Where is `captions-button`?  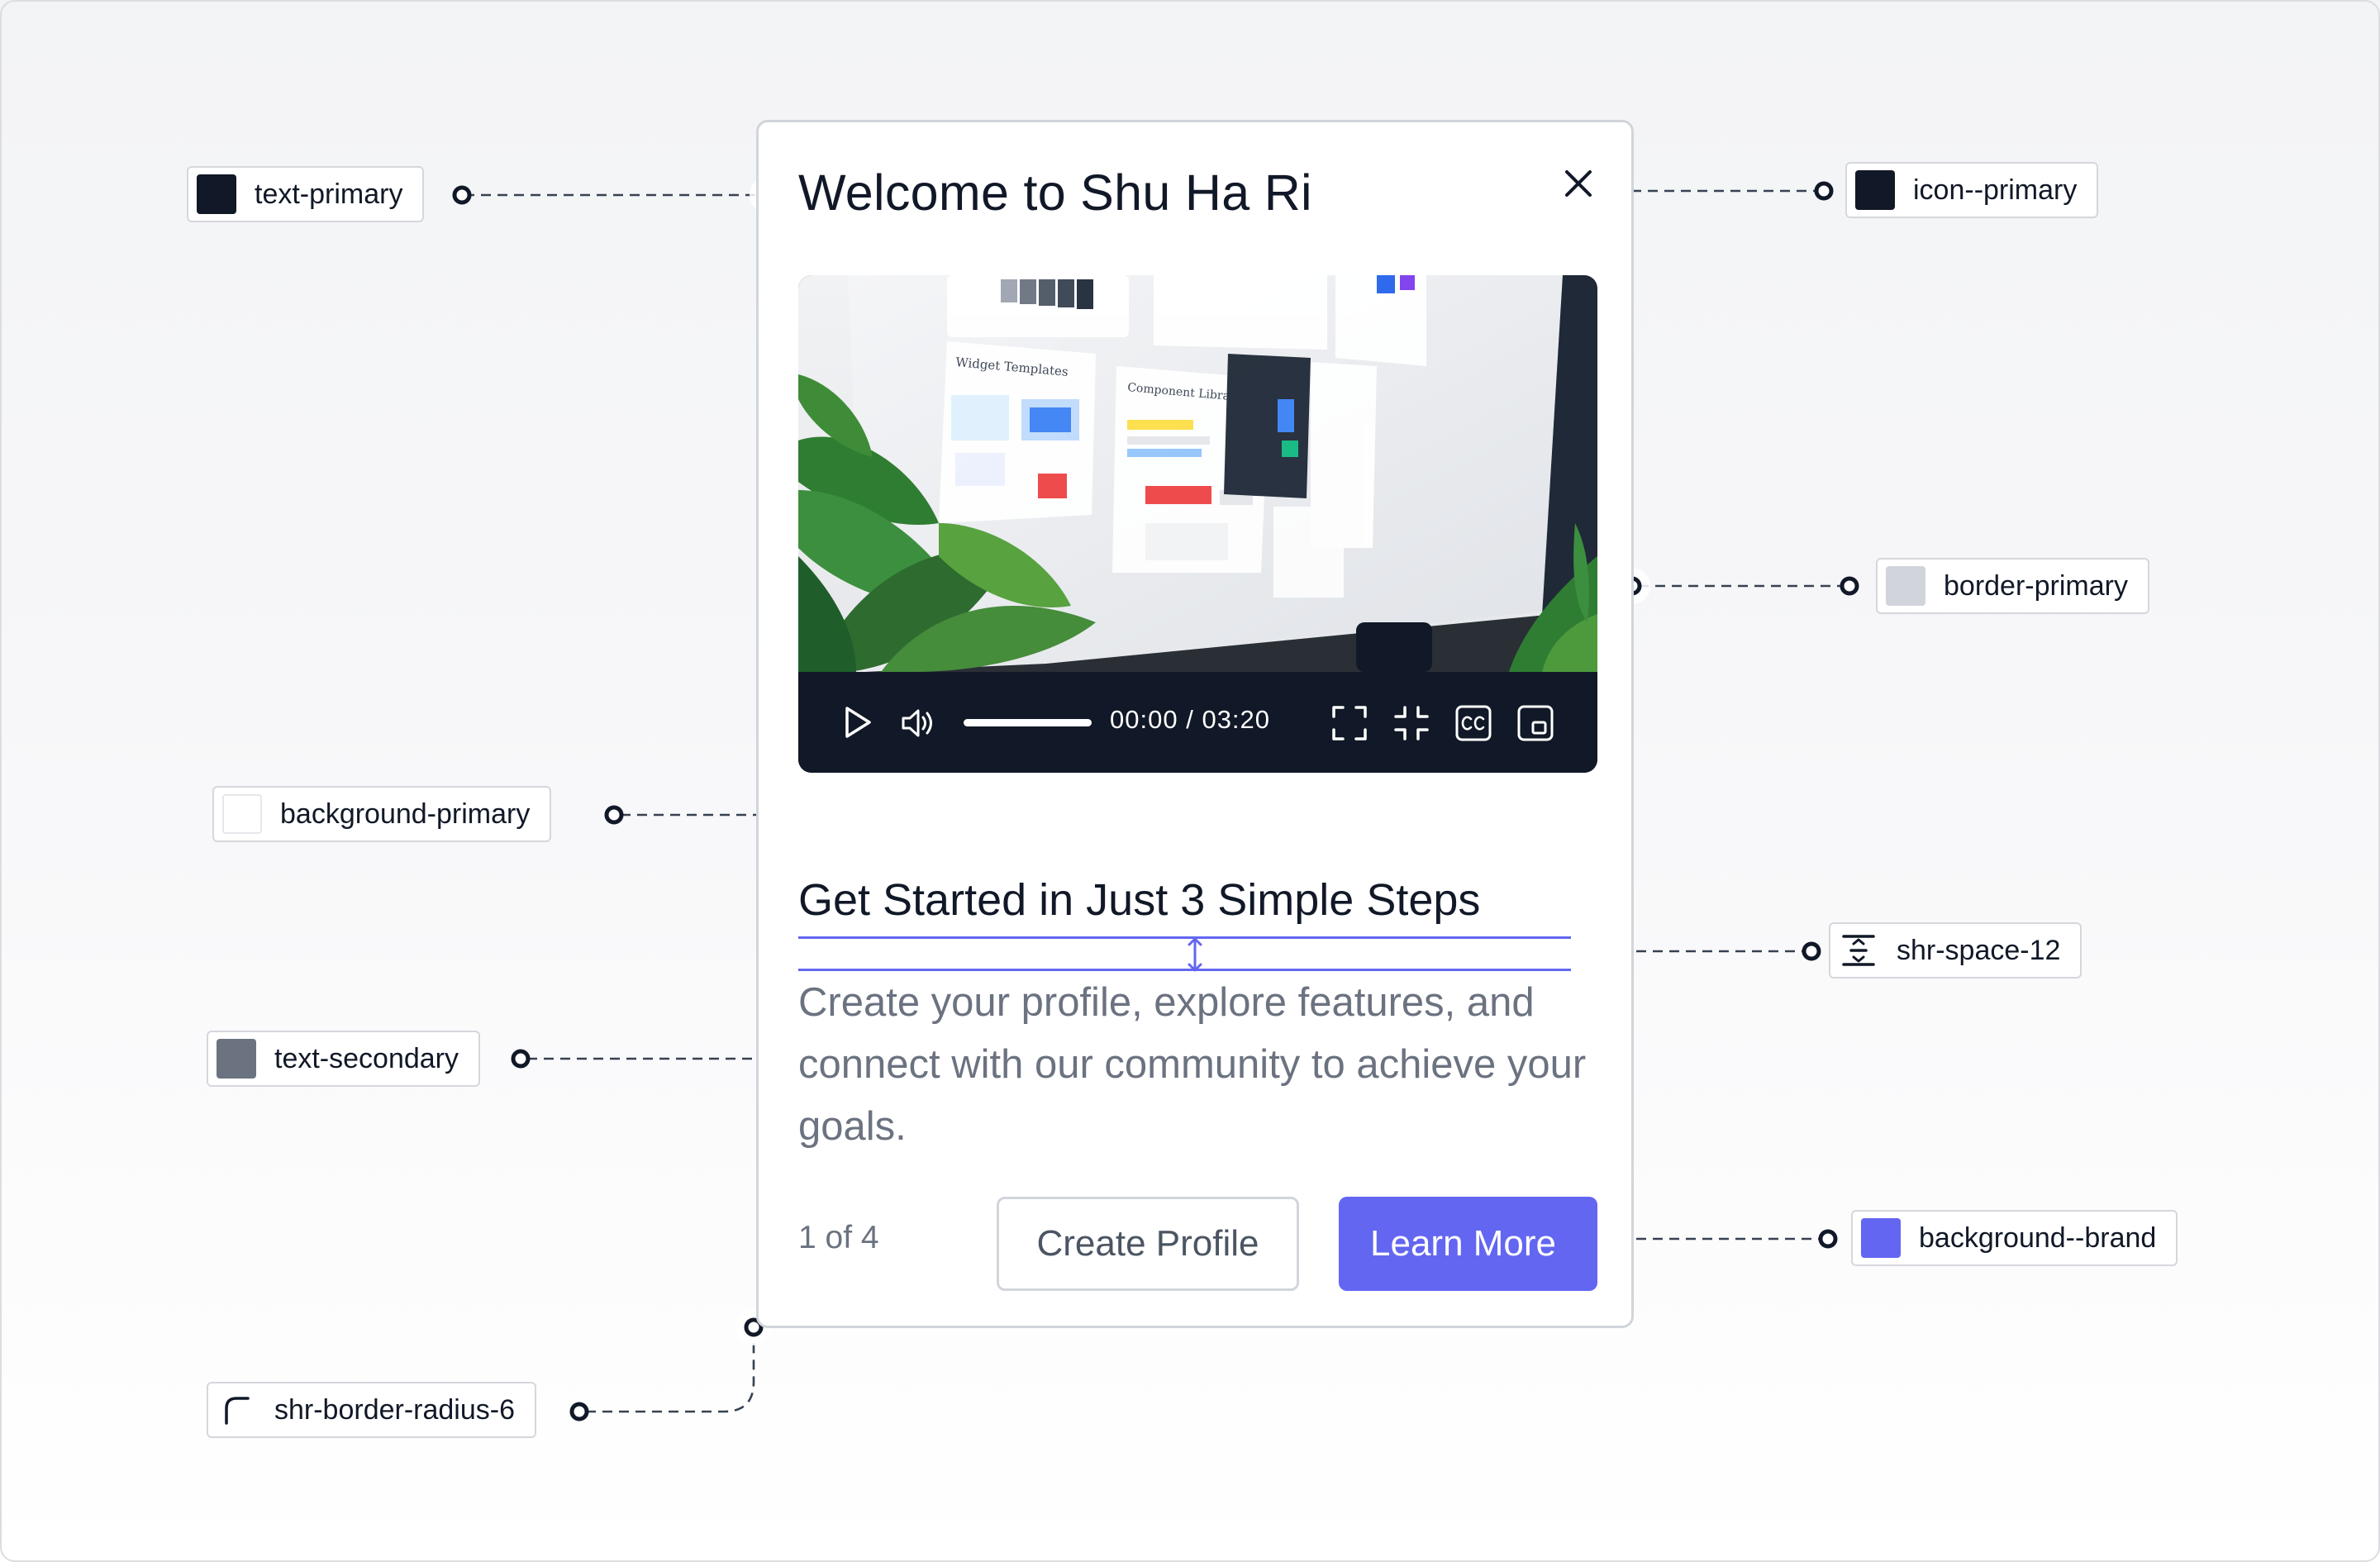
captions-button is located at coordinates (1473, 725).